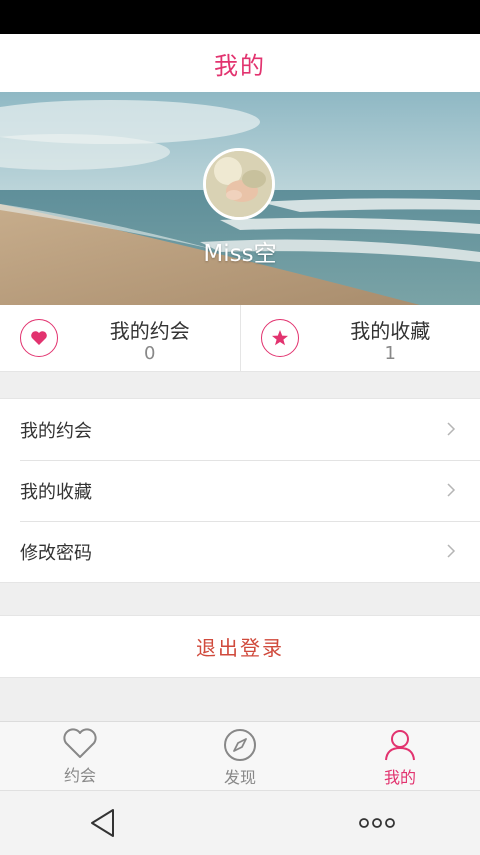 This screenshot has width=480, height=855. What do you see at coordinates (240, 251) in the screenshot?
I see `username: Miss空` at bounding box center [240, 251].